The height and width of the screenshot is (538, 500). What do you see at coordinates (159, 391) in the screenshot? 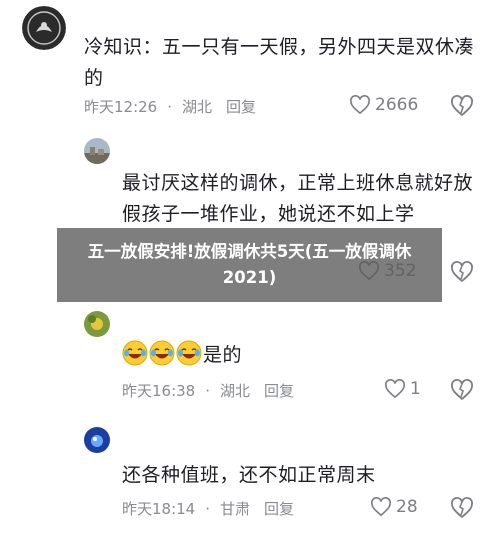
I see `comment-time: 昨天16:38` at bounding box center [159, 391].